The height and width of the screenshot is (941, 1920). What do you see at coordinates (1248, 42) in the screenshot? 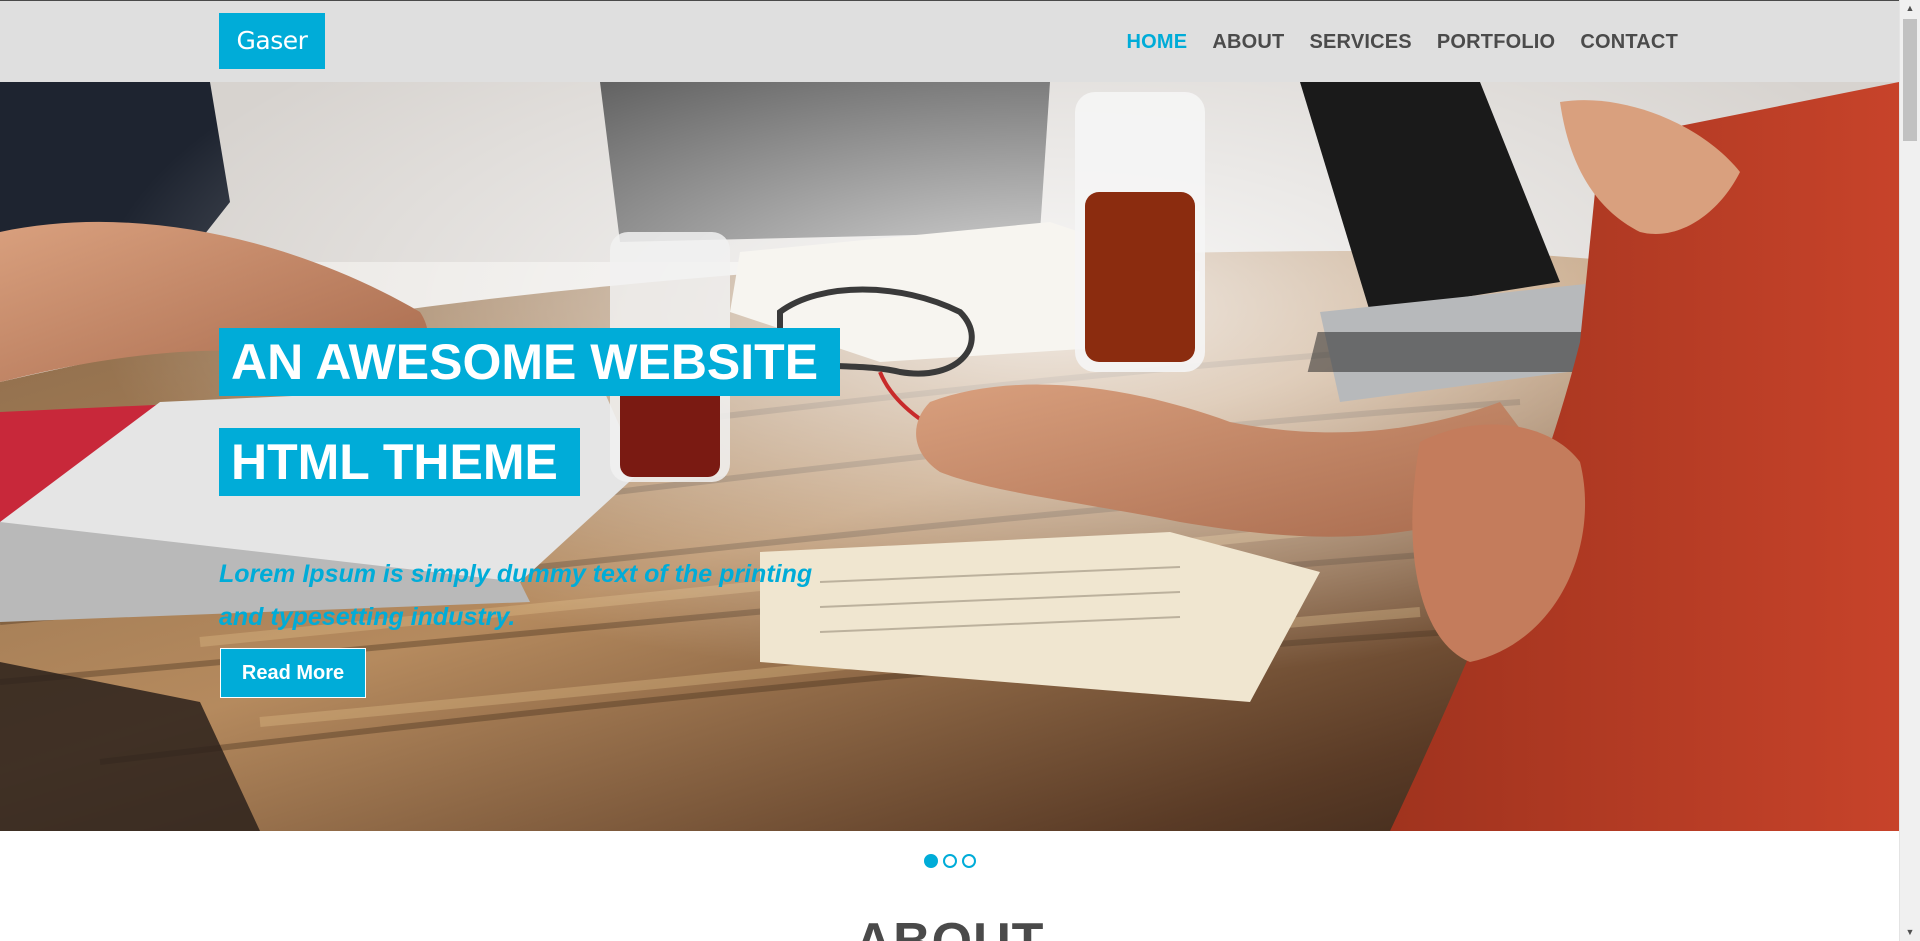
I see `nav-item-about: ABOUT` at bounding box center [1248, 42].